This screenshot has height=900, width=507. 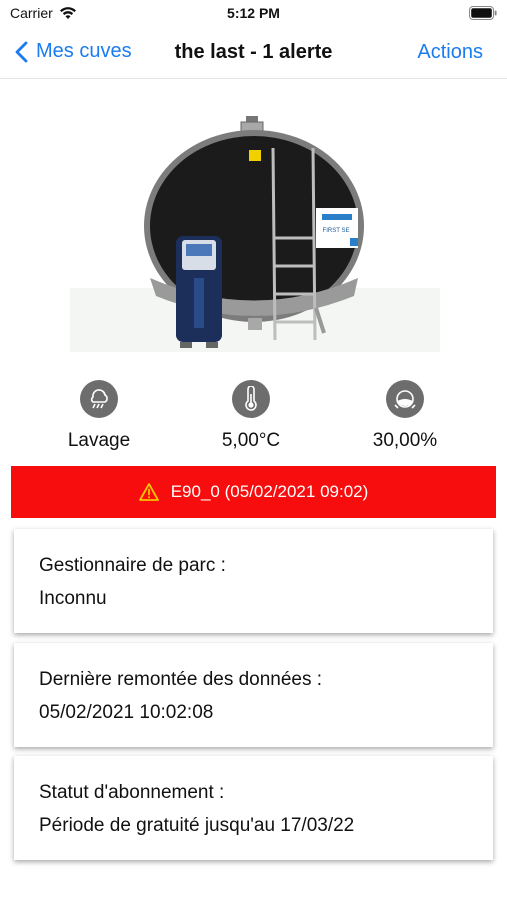 What do you see at coordinates (269, 491) in the screenshot?
I see `alert-text: E90_0 (05/02/2021 09:02)` at bounding box center [269, 491].